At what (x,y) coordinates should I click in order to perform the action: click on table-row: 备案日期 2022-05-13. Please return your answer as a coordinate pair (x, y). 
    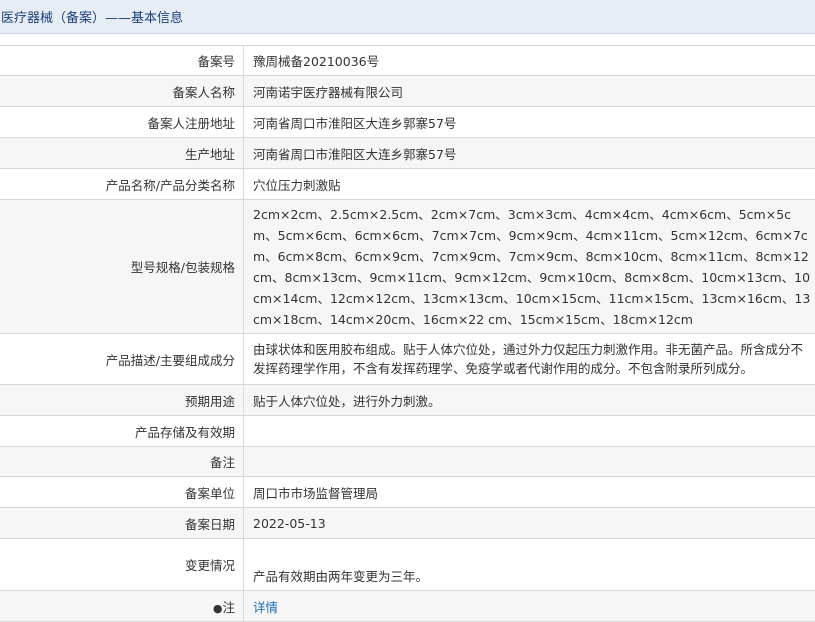
    Looking at the image, I should click on (407, 523).